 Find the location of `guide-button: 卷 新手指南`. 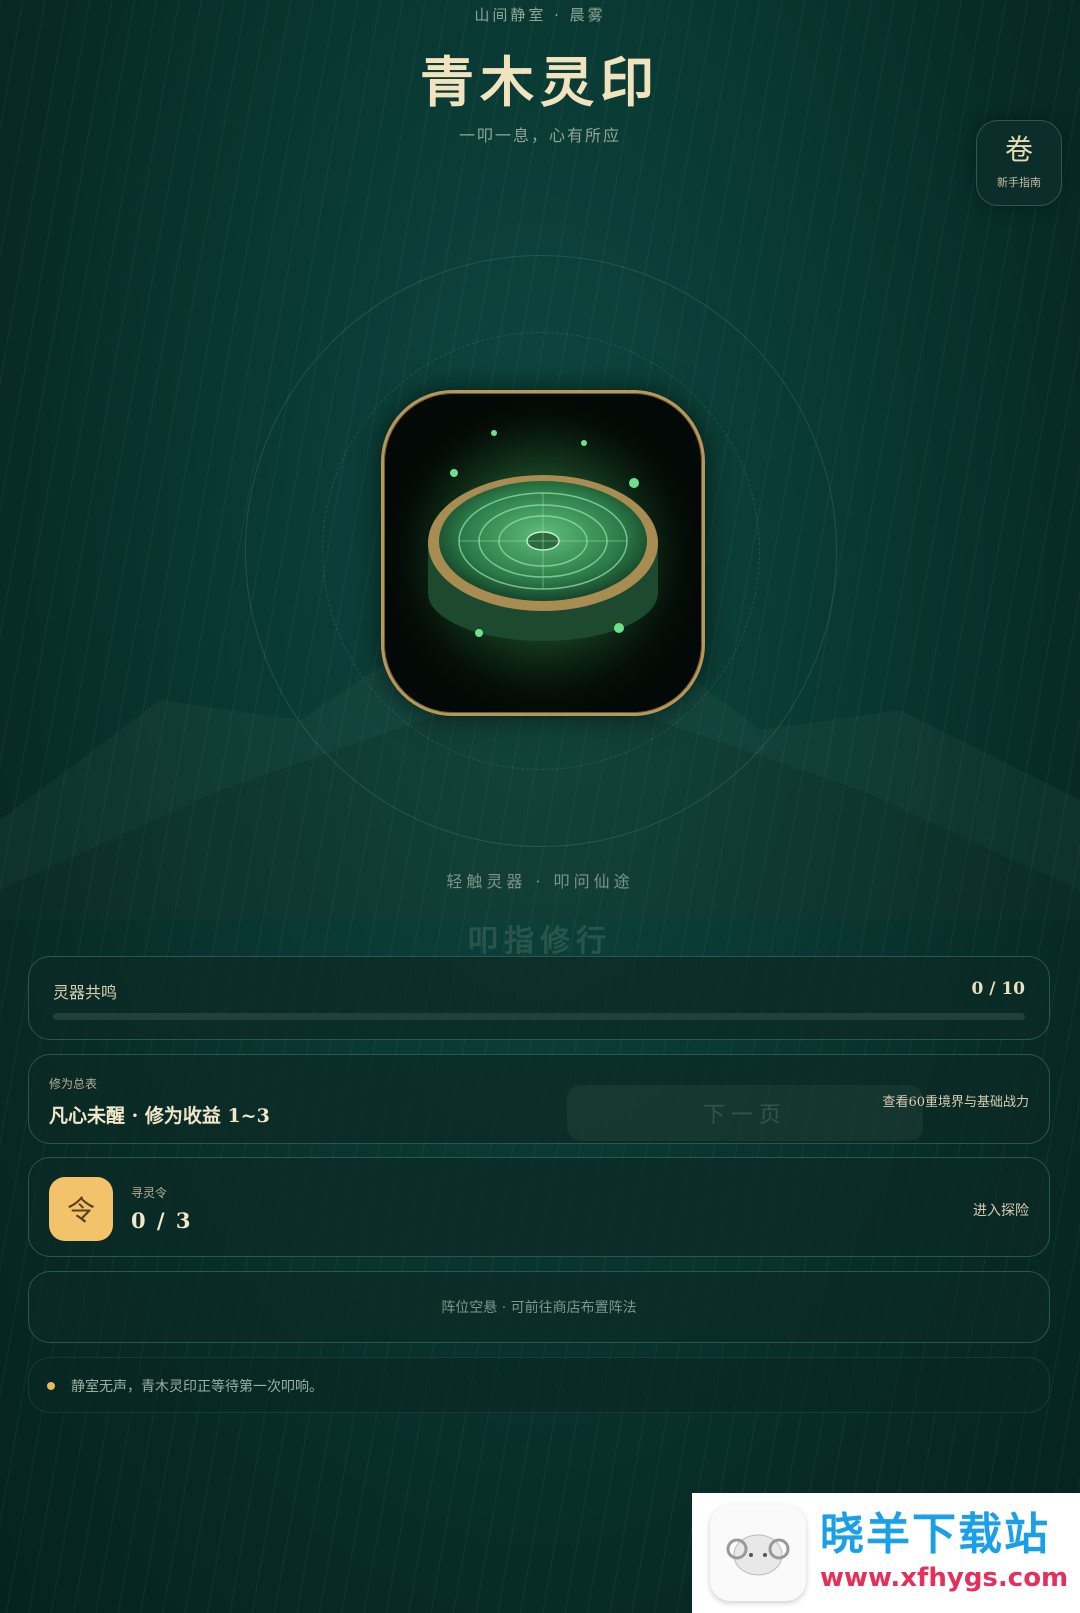

guide-button: 卷 新手指南 is located at coordinates (1019, 163).